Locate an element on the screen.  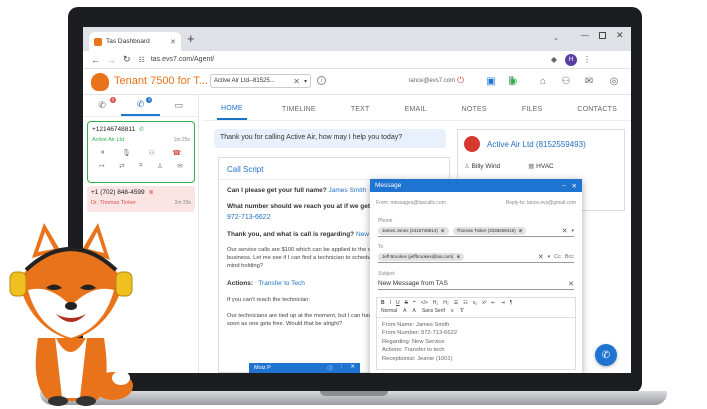
url-field: tas.evs7.com/Agent/ is located at coordinates (351, 59).